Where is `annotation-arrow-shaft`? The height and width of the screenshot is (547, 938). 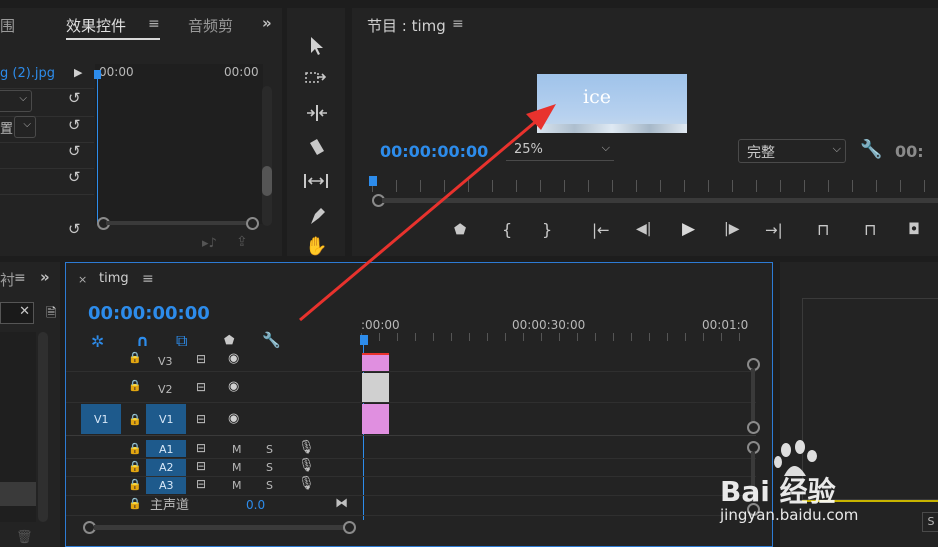 annotation-arrow-shaft is located at coordinates (420, 219).